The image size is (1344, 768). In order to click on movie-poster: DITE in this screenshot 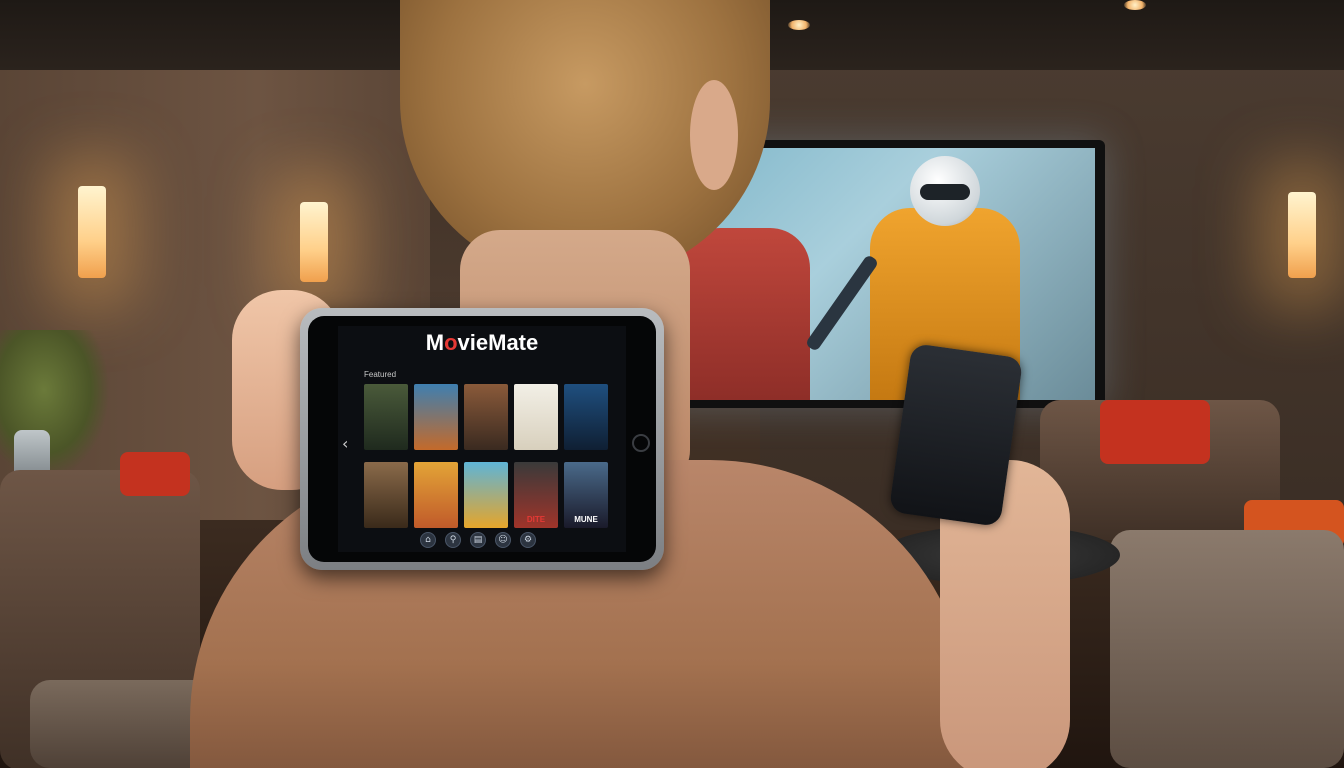, I will do `click(536, 495)`.